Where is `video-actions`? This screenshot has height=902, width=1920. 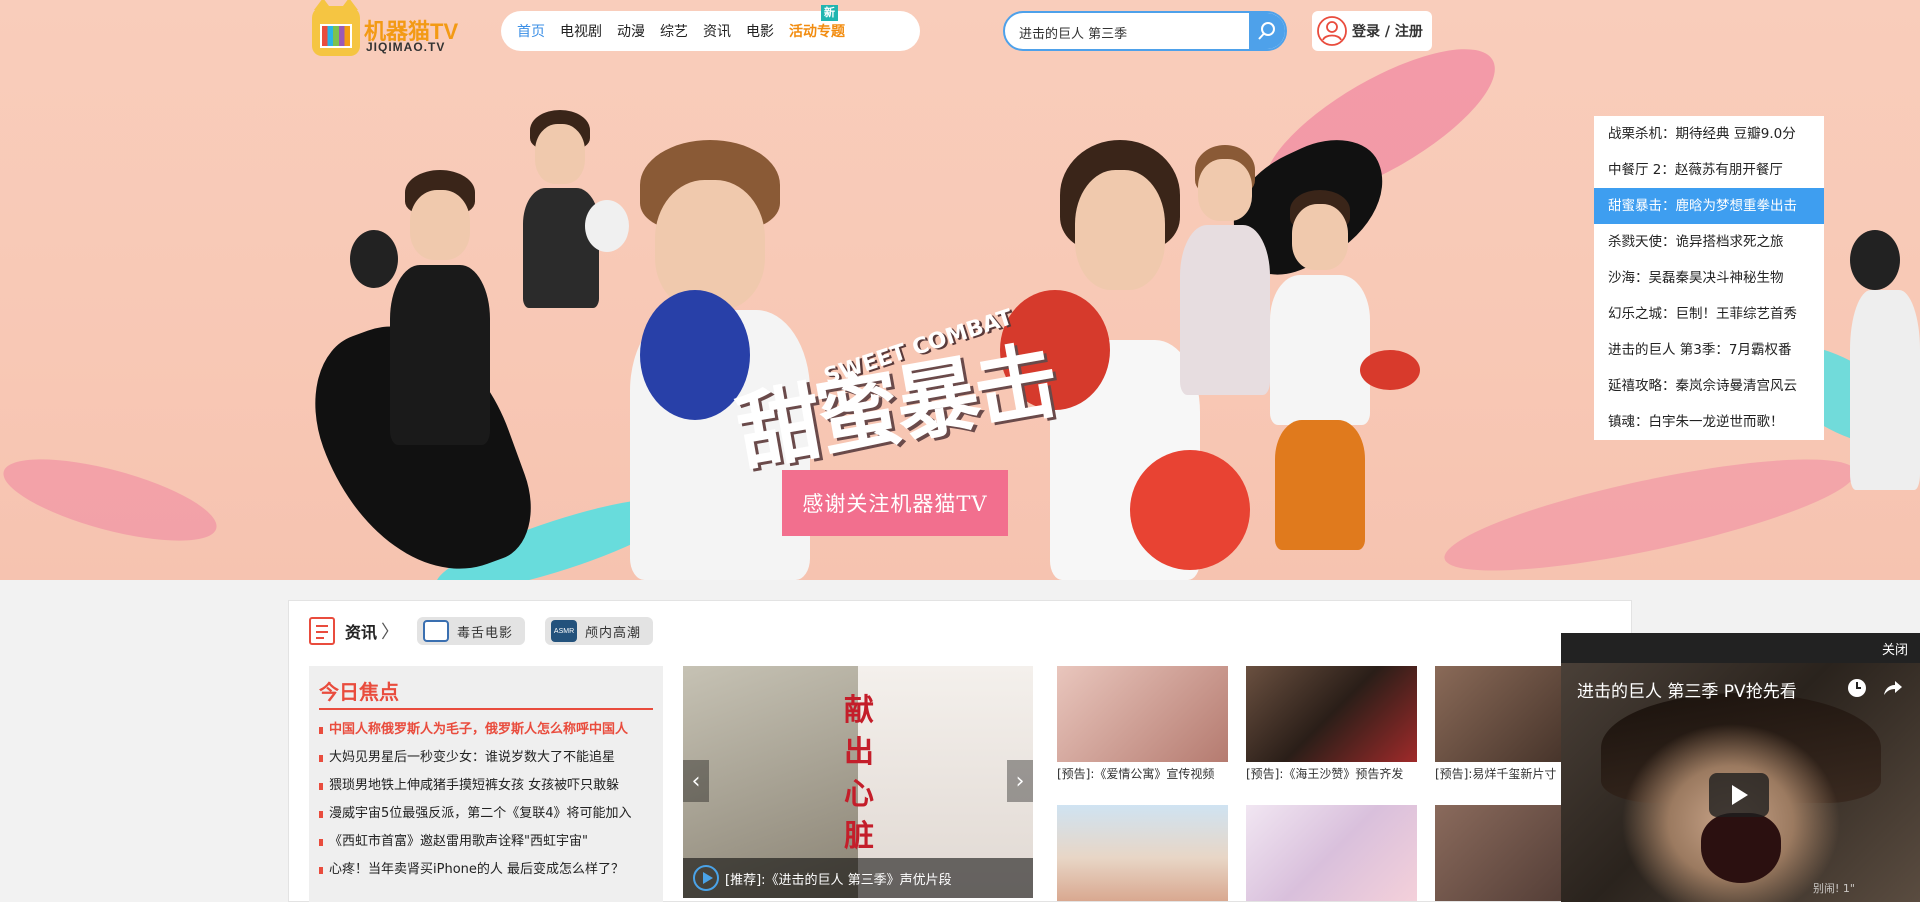 video-actions is located at coordinates (1875, 688).